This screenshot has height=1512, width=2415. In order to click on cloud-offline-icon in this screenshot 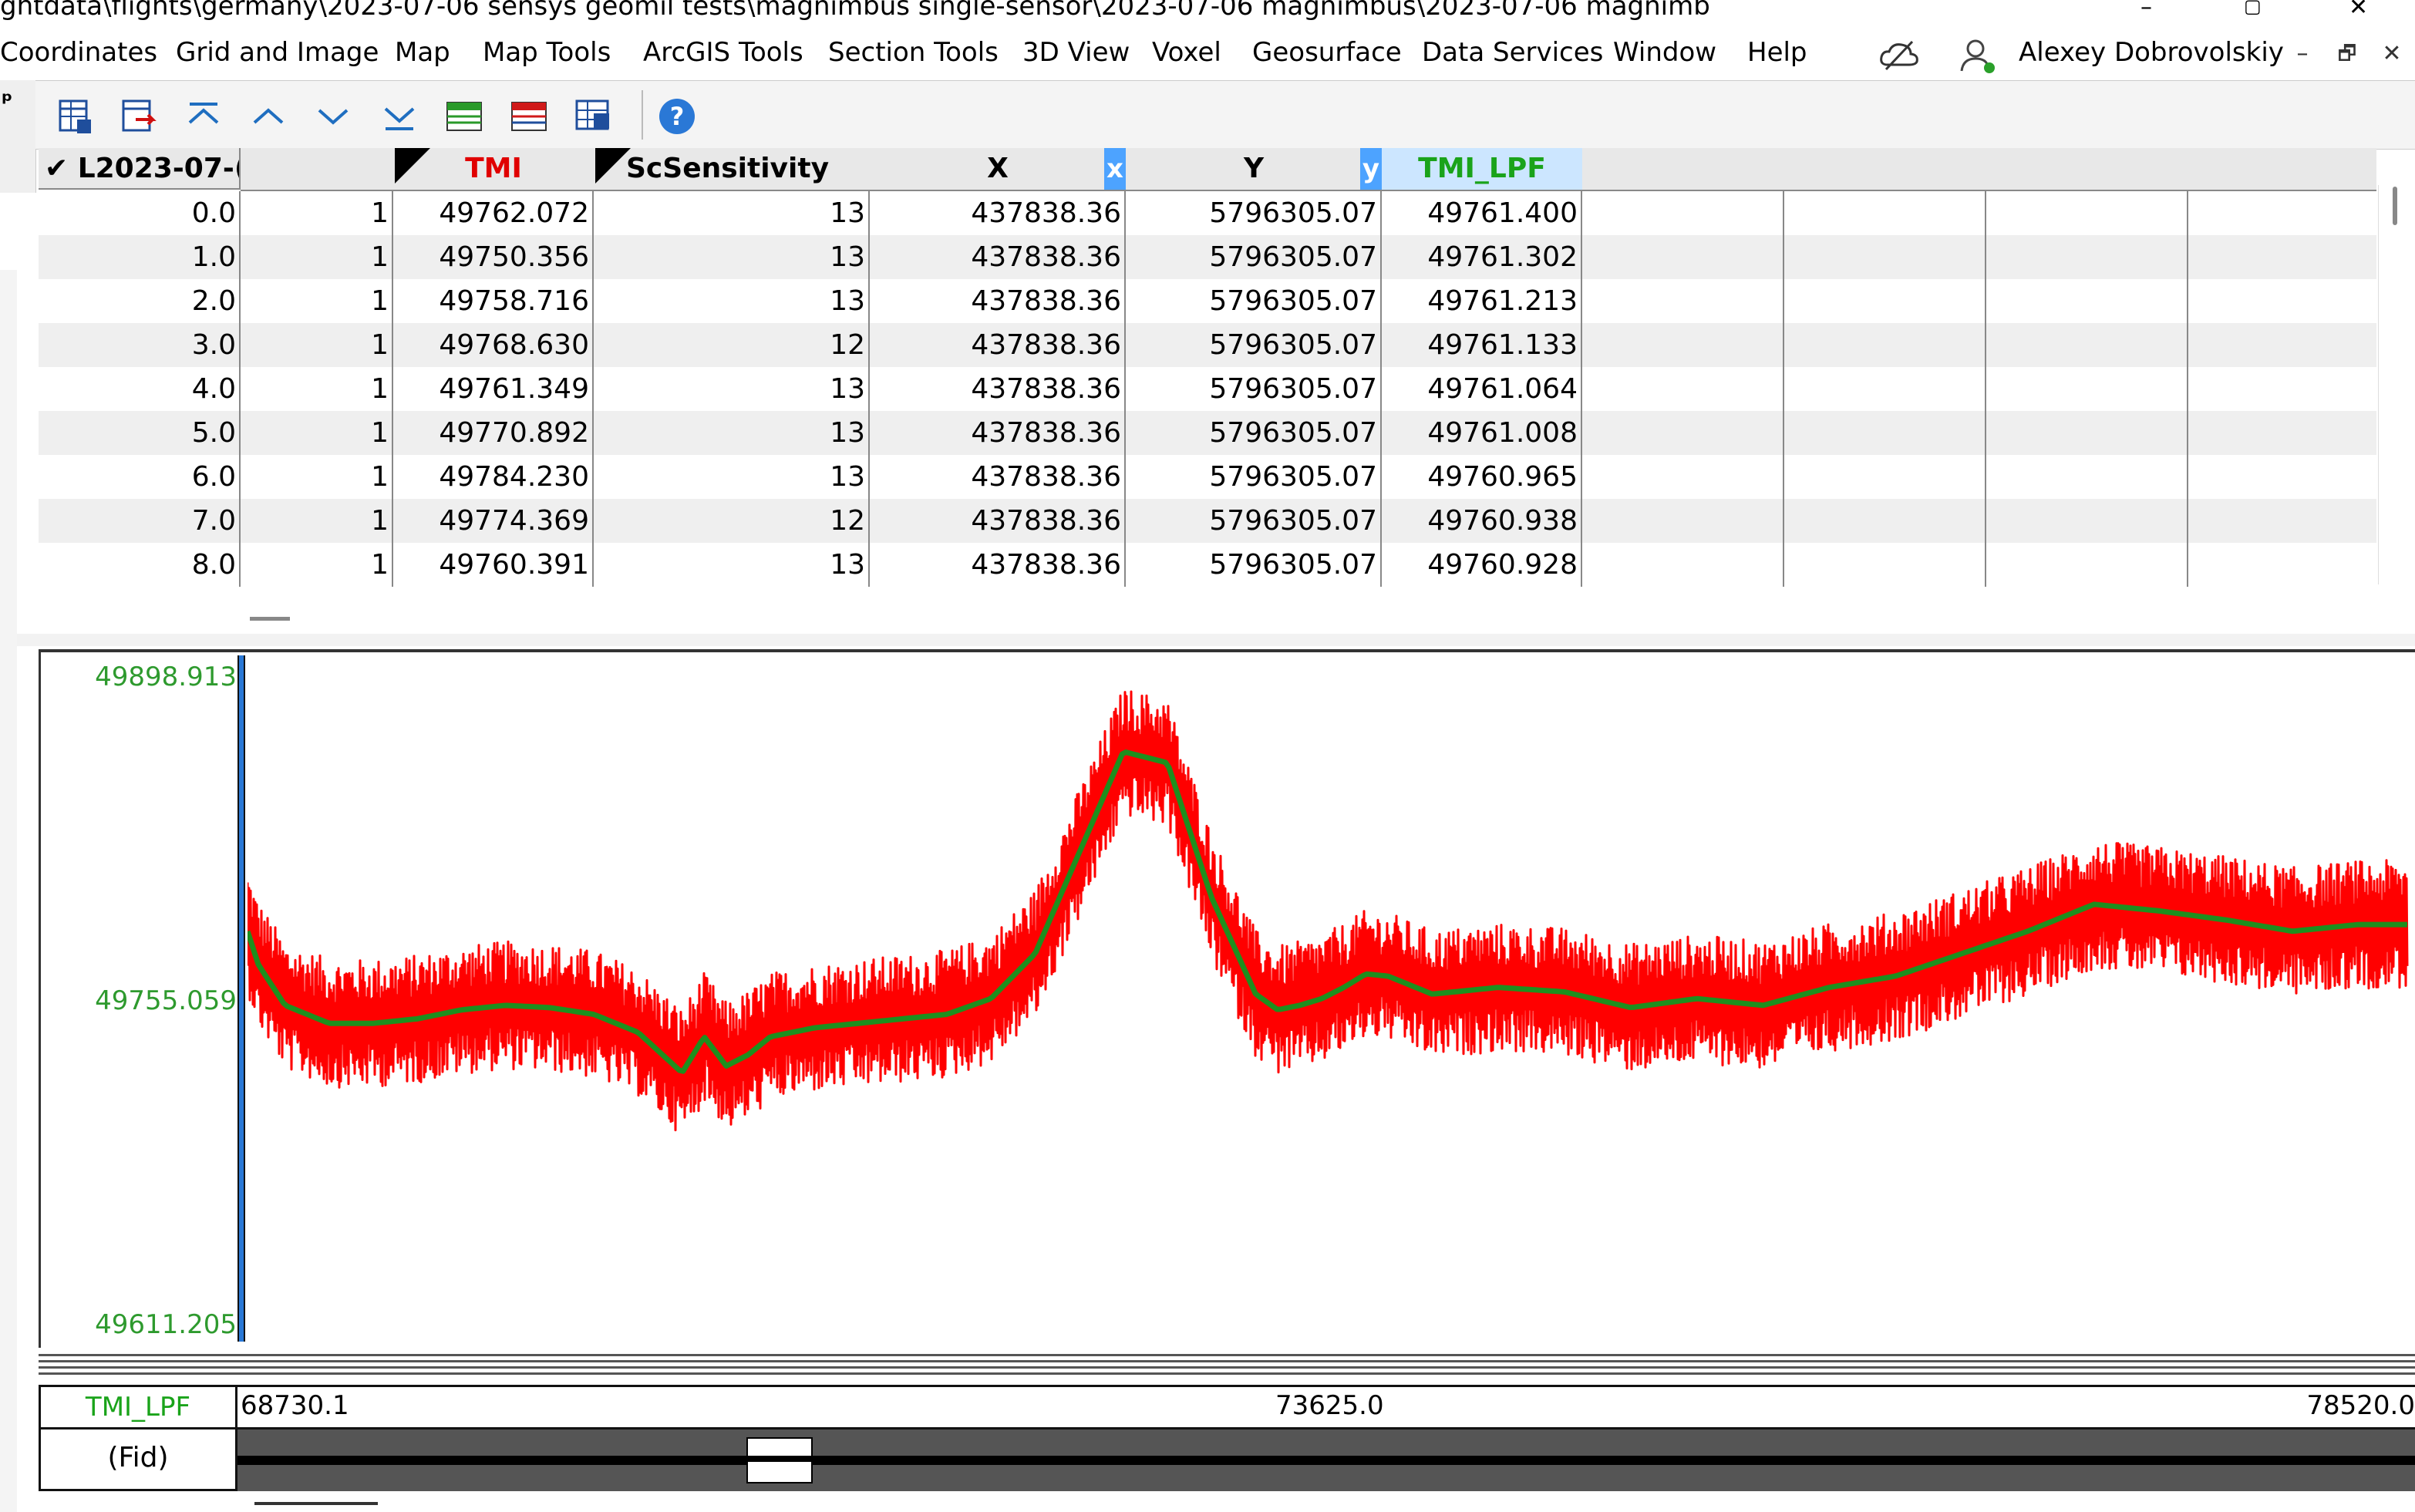, I will do `click(1899, 55)`.